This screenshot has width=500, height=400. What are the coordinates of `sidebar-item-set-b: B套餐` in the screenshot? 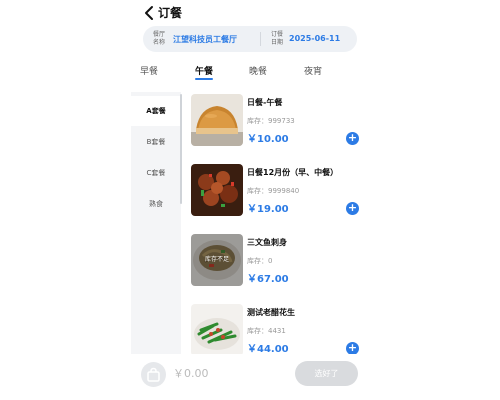 It's located at (156, 142).